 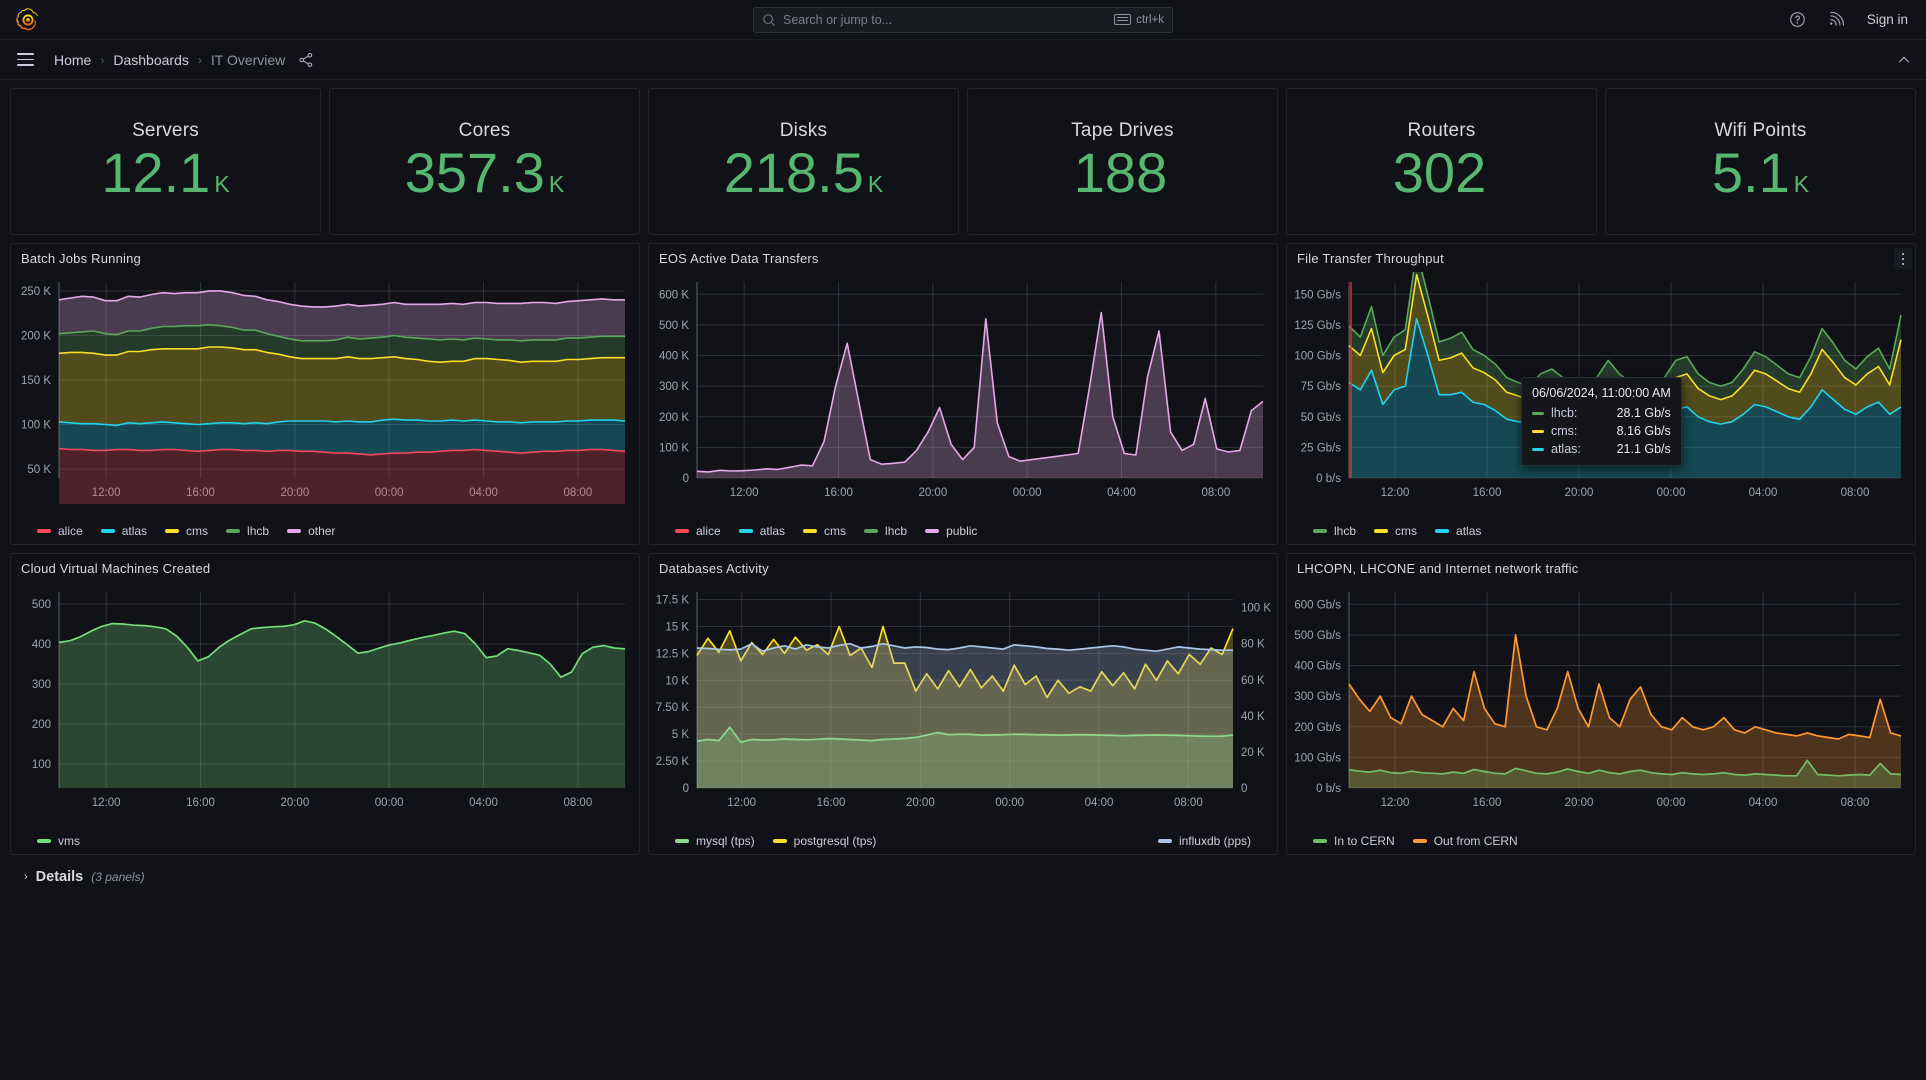 I want to click on legend-item: public, so click(x=951, y=531).